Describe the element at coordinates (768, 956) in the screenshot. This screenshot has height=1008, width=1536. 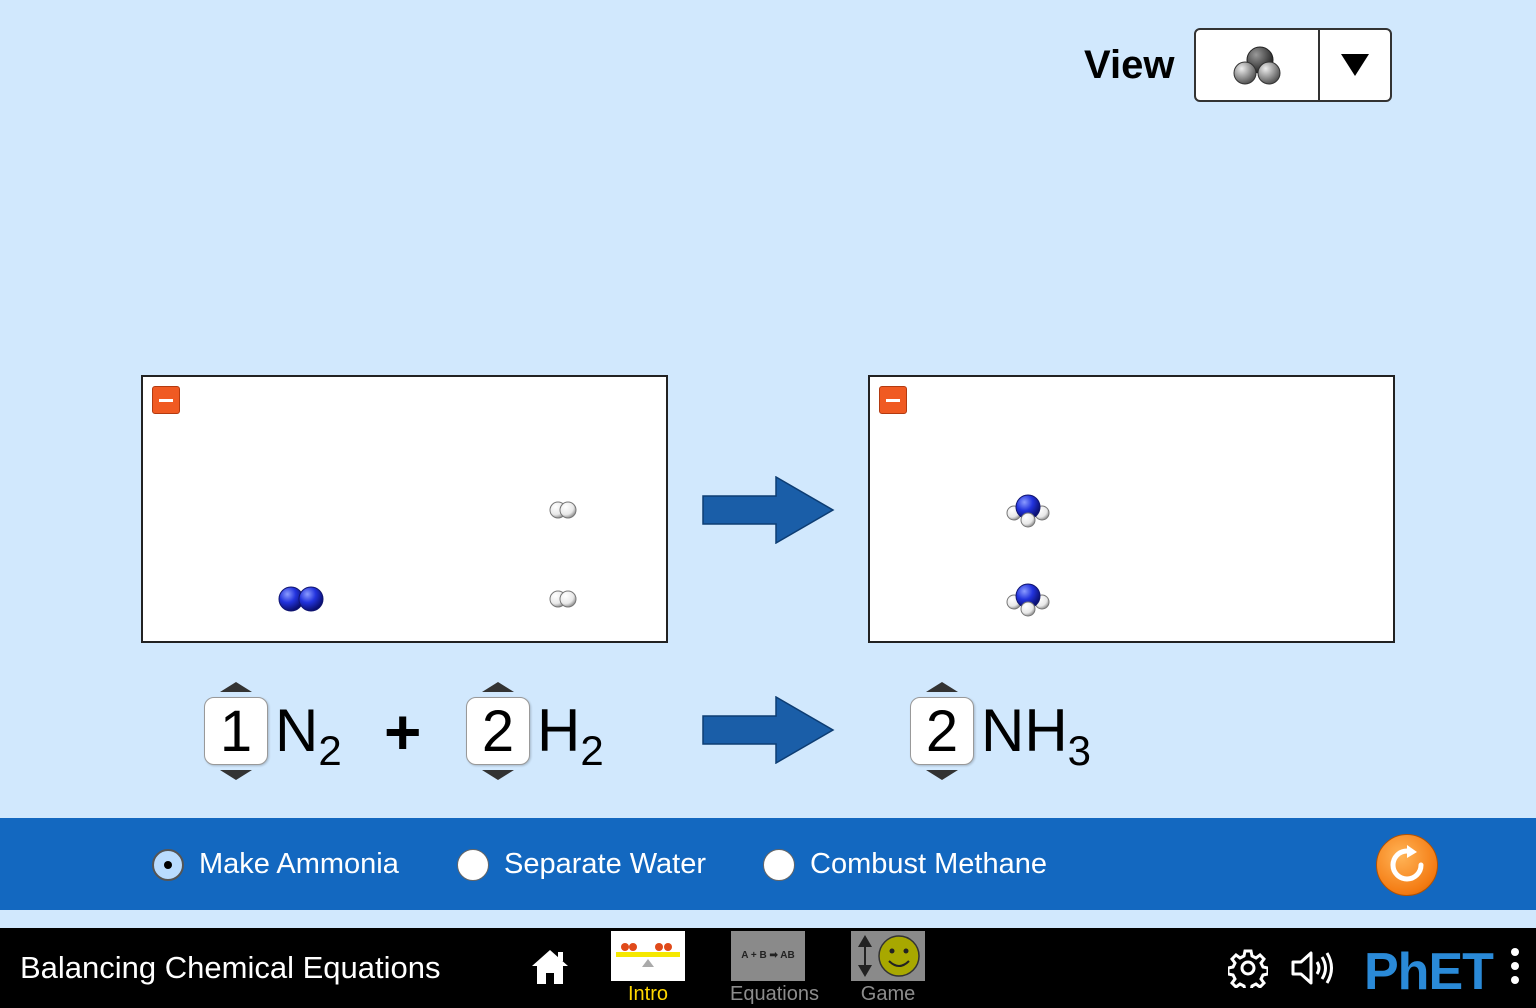
I see `equations-thumbnail-icon: A + B ➡ AB` at that location.